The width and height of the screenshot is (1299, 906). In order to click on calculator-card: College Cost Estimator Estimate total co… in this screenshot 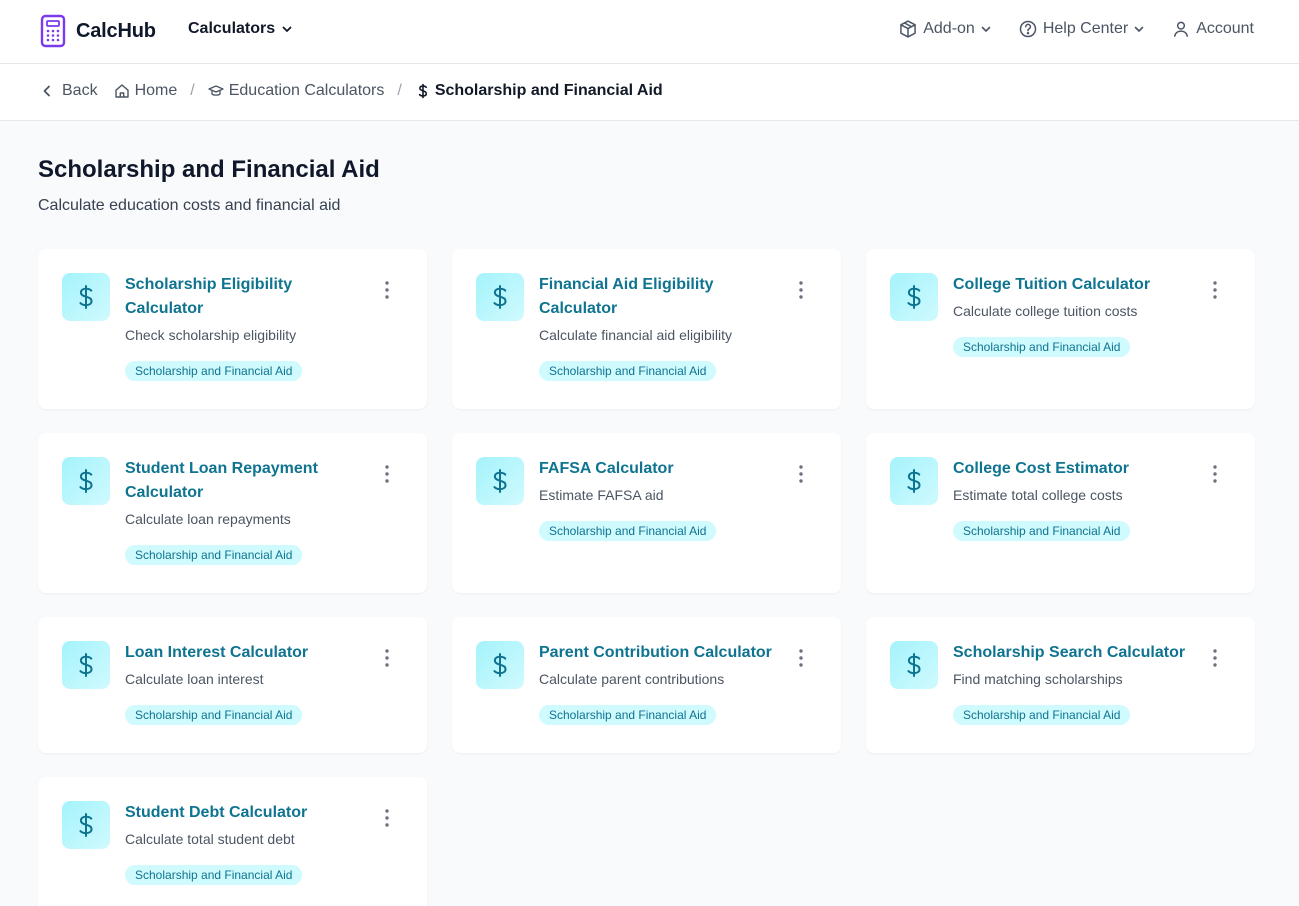, I will do `click(1060, 513)`.